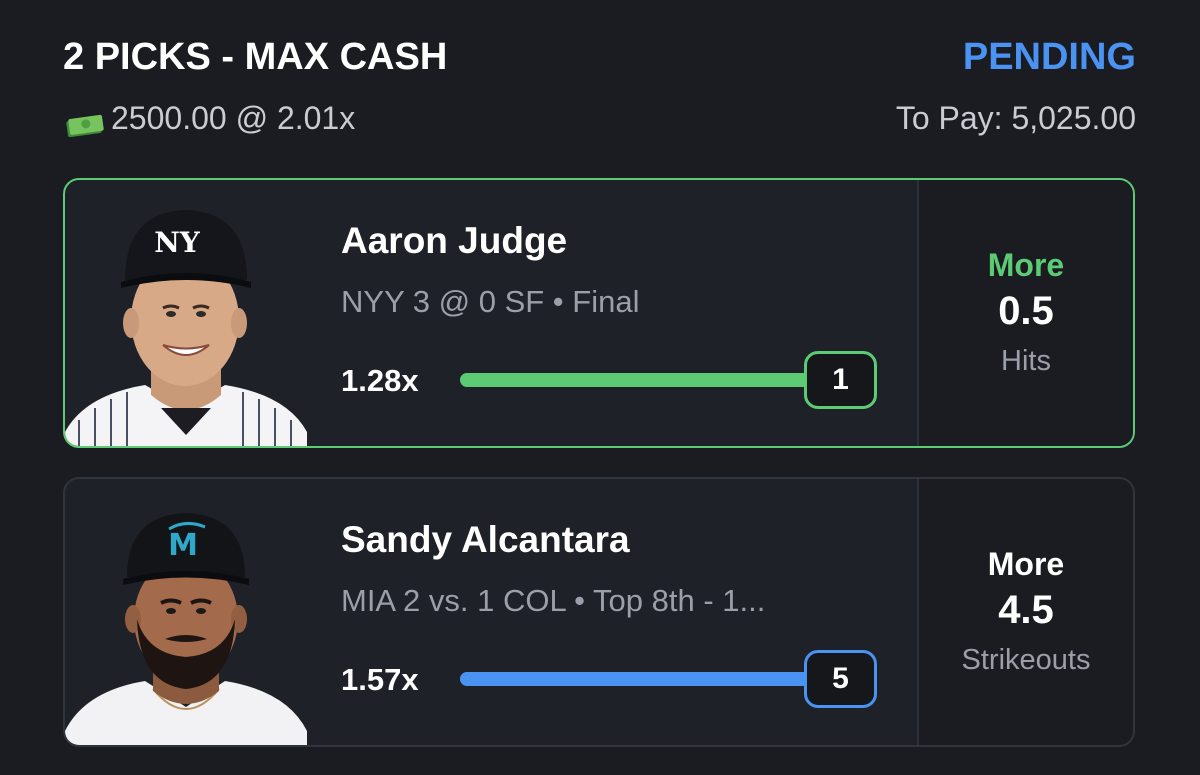 Image resolution: width=1200 pixels, height=775 pixels. I want to click on svg-text: M, so click(183, 545).